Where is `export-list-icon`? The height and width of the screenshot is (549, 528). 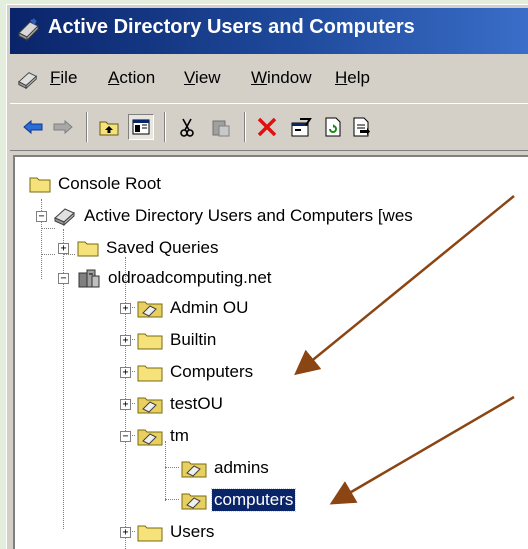
export-list-icon is located at coordinates (361, 127).